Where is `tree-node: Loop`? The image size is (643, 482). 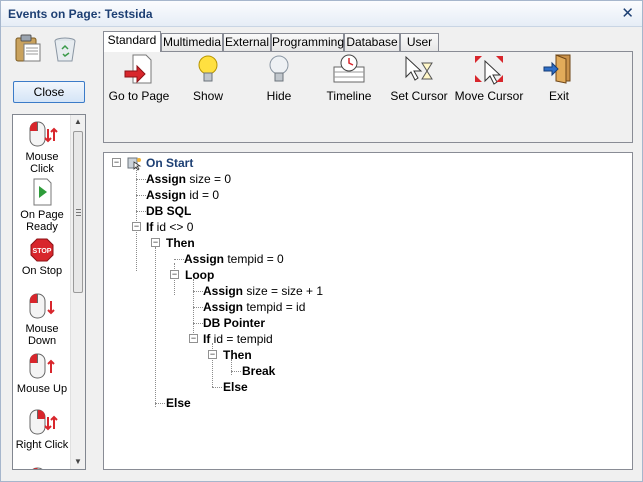
tree-node: Loop is located at coordinates (199, 275).